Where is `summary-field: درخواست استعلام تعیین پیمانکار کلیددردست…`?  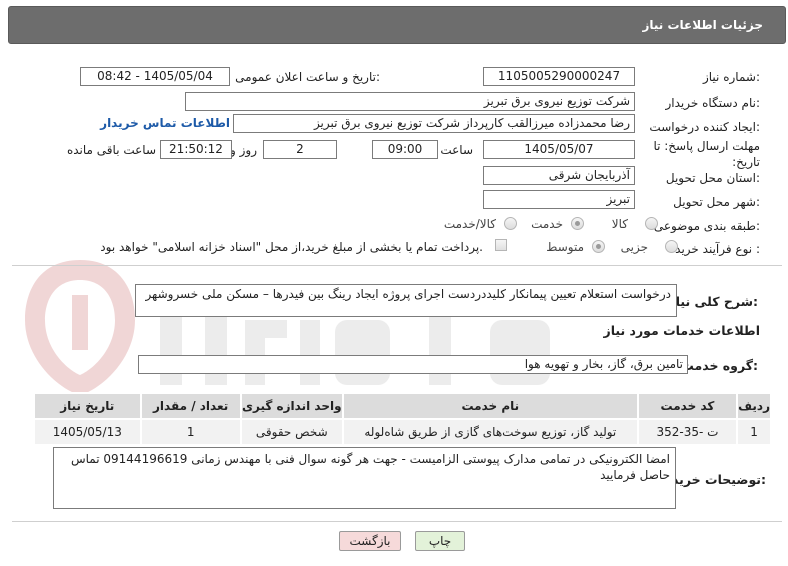 summary-field: درخواست استعلام تعیین پیمانکار کلیددردست… is located at coordinates (406, 300).